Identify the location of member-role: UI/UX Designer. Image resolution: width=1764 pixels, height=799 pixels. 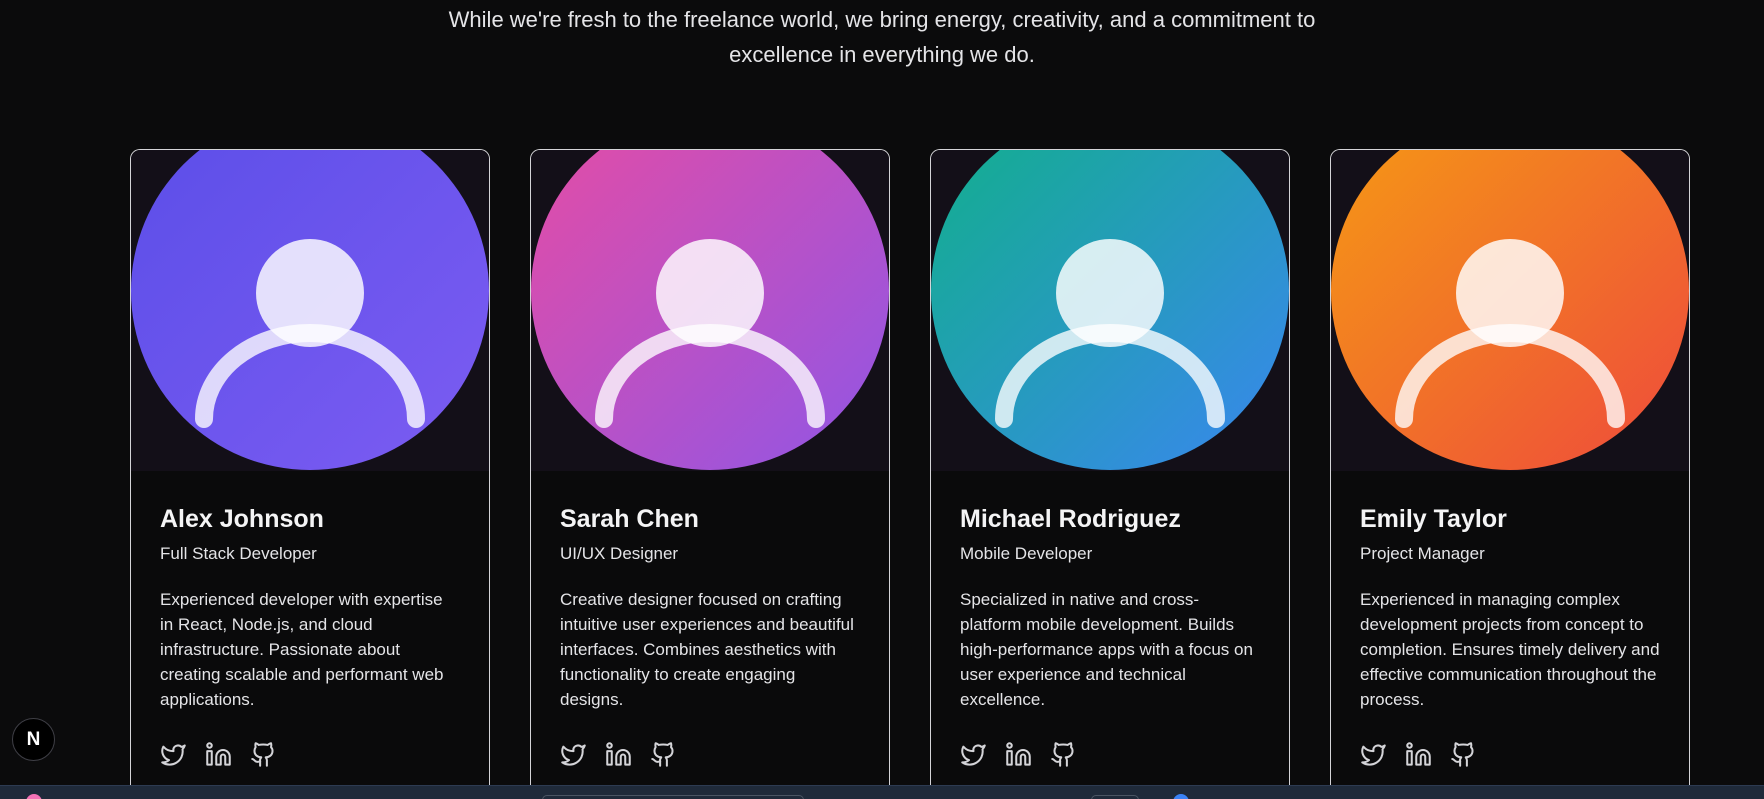
(619, 553).